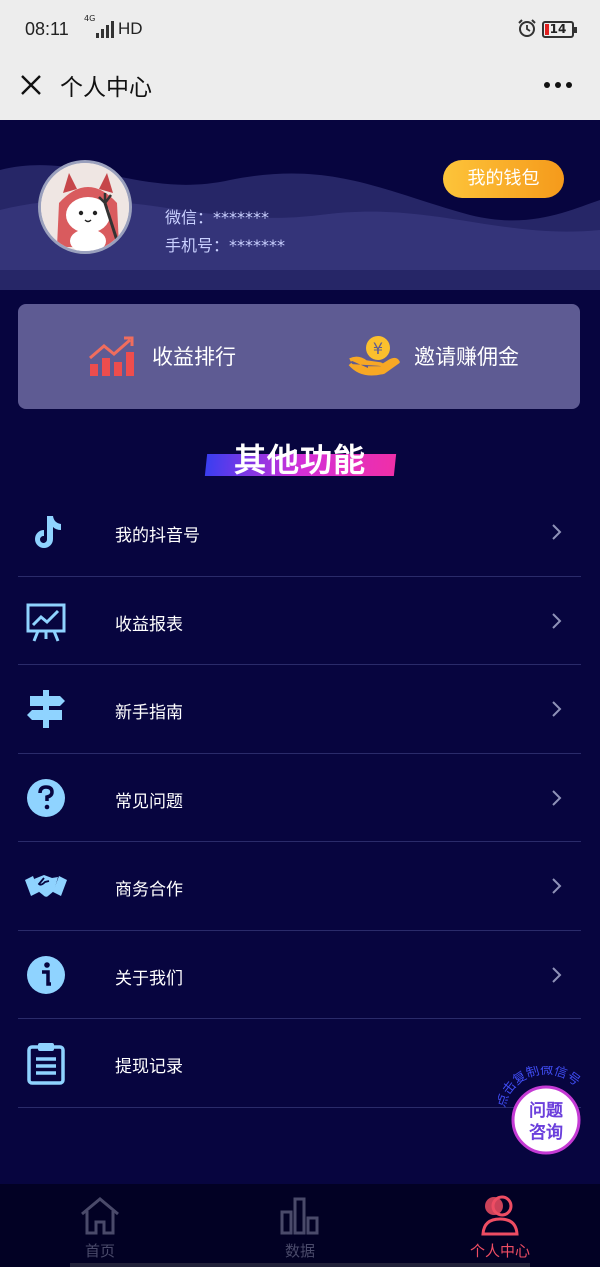 This screenshot has height=1267, width=600. I want to click on quick-action-label: 邀请赚佣金, so click(466, 357).